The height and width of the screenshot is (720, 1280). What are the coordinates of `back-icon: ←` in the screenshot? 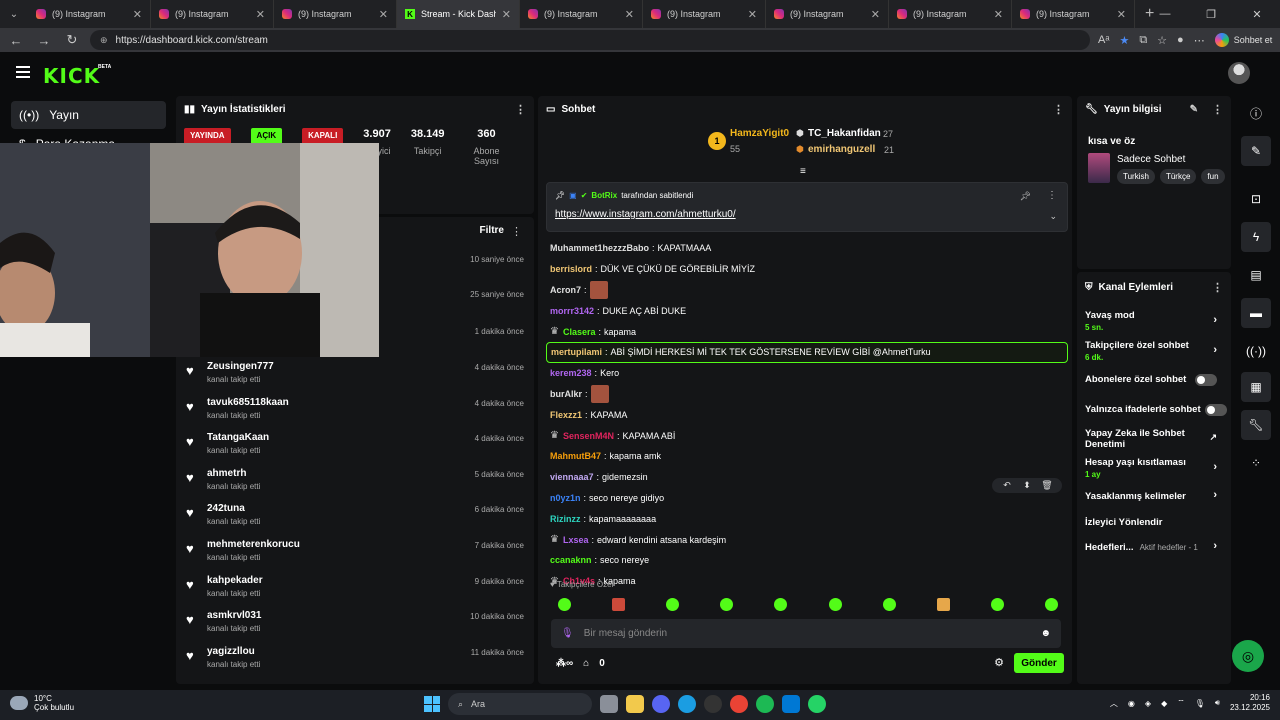 It's located at (16, 40).